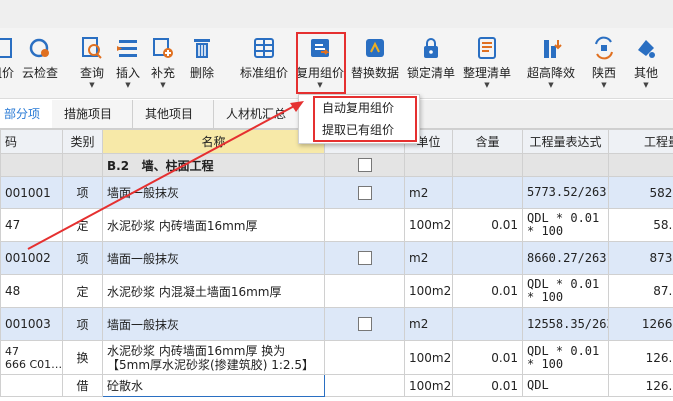  Describe the element at coordinates (213, 141) in the screenshot. I see `header-name: 名称` at that location.